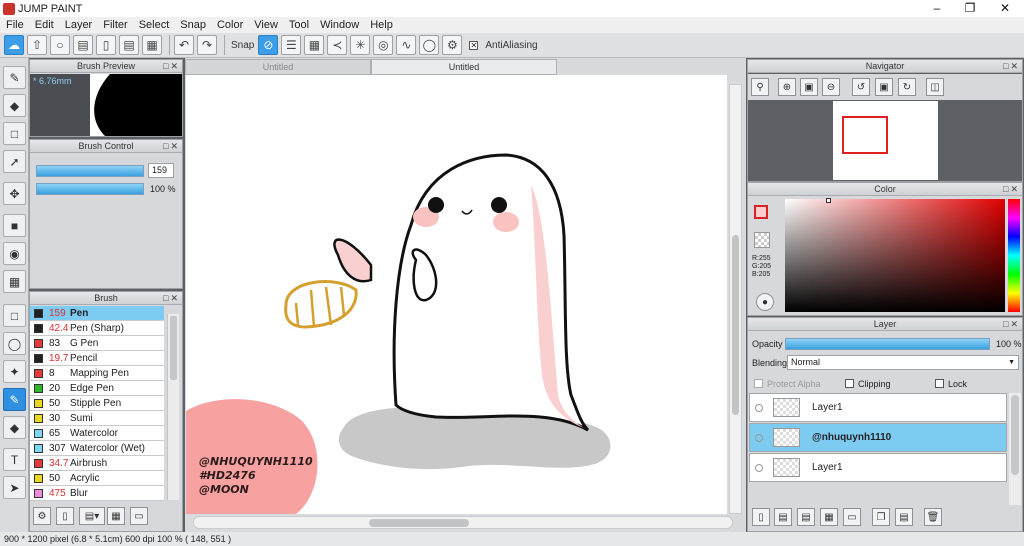  I want to click on brush-item-pencil: 19.7 Pencil, so click(97, 358).